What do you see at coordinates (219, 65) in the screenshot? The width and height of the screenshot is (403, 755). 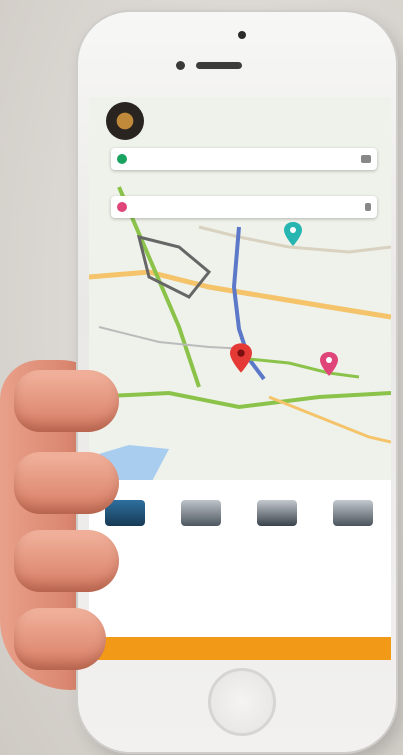 I see `earpiece-speaker` at bounding box center [219, 65].